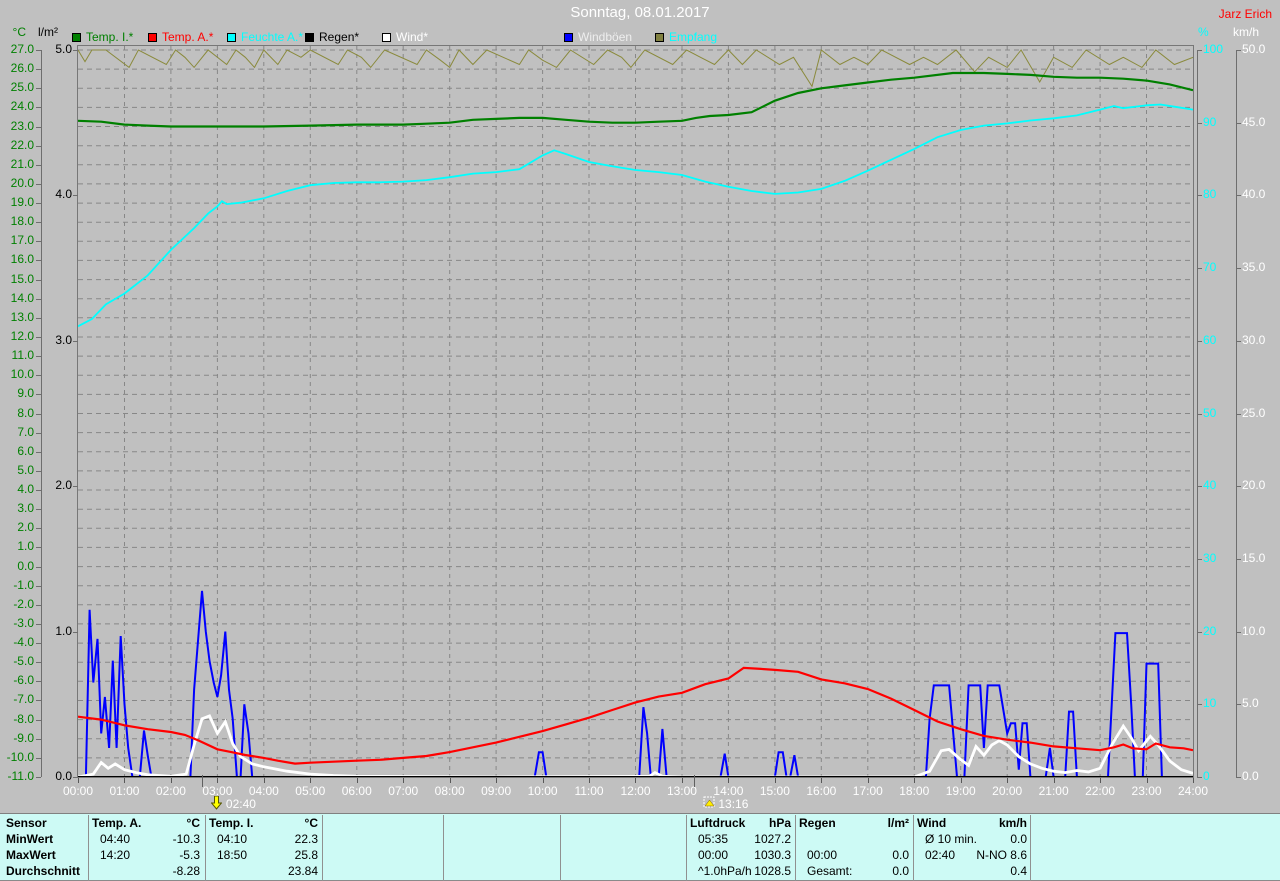  I want to click on legend-label-empfang: Empfang, so click(693, 37).